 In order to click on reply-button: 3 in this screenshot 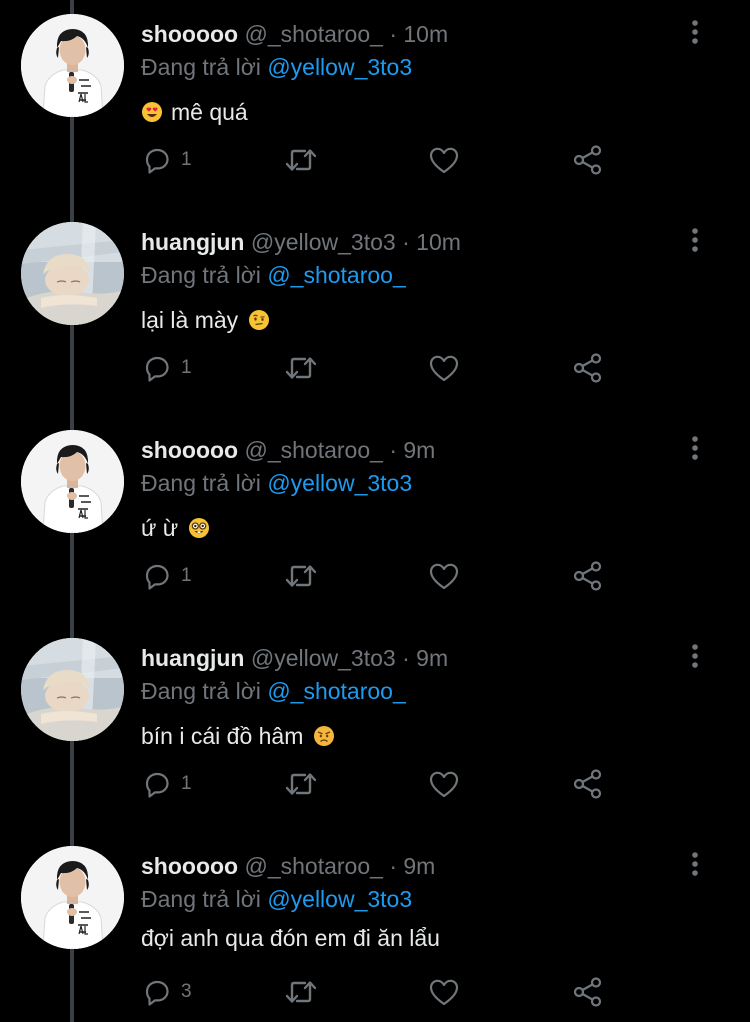, I will do `click(166, 992)`.